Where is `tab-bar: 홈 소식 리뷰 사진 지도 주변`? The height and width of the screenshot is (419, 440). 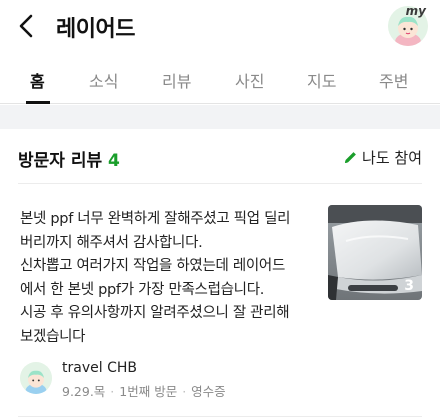
tab-bar: 홈 소식 리뷰 사진 지도 주변 is located at coordinates (220, 82).